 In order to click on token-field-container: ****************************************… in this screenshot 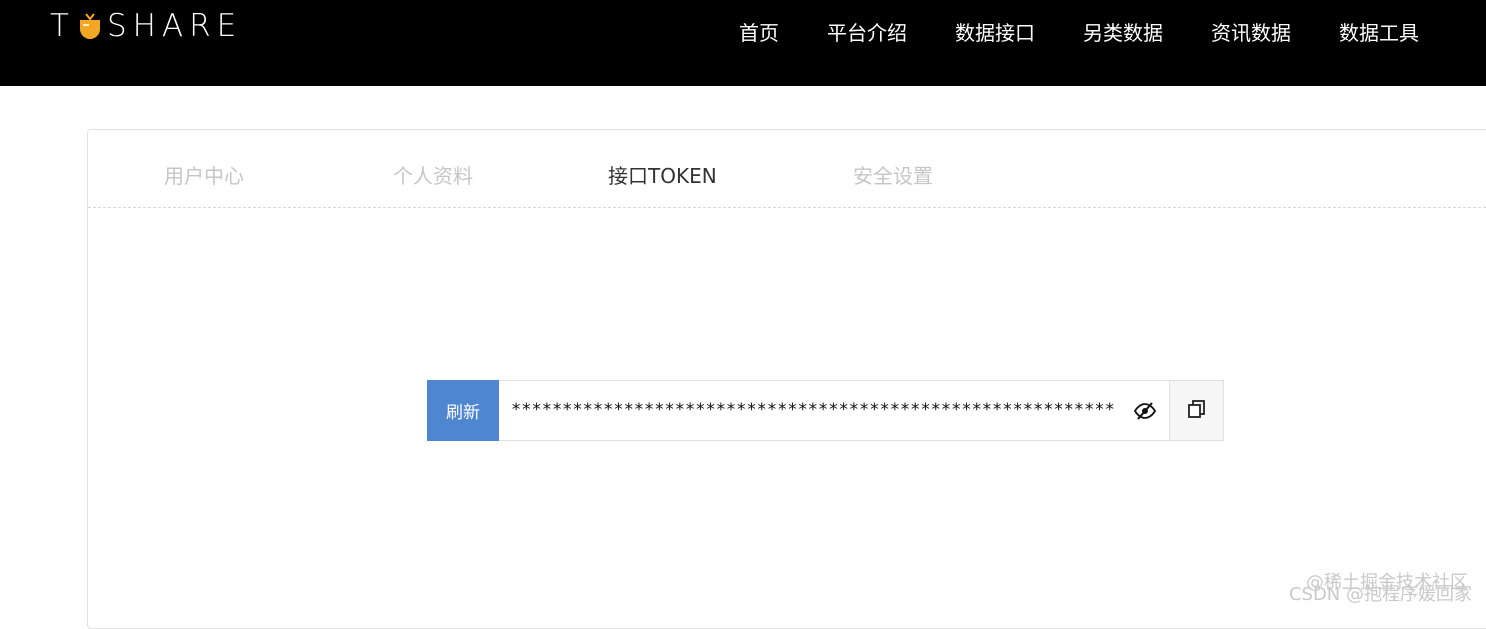, I will do `click(834, 410)`.